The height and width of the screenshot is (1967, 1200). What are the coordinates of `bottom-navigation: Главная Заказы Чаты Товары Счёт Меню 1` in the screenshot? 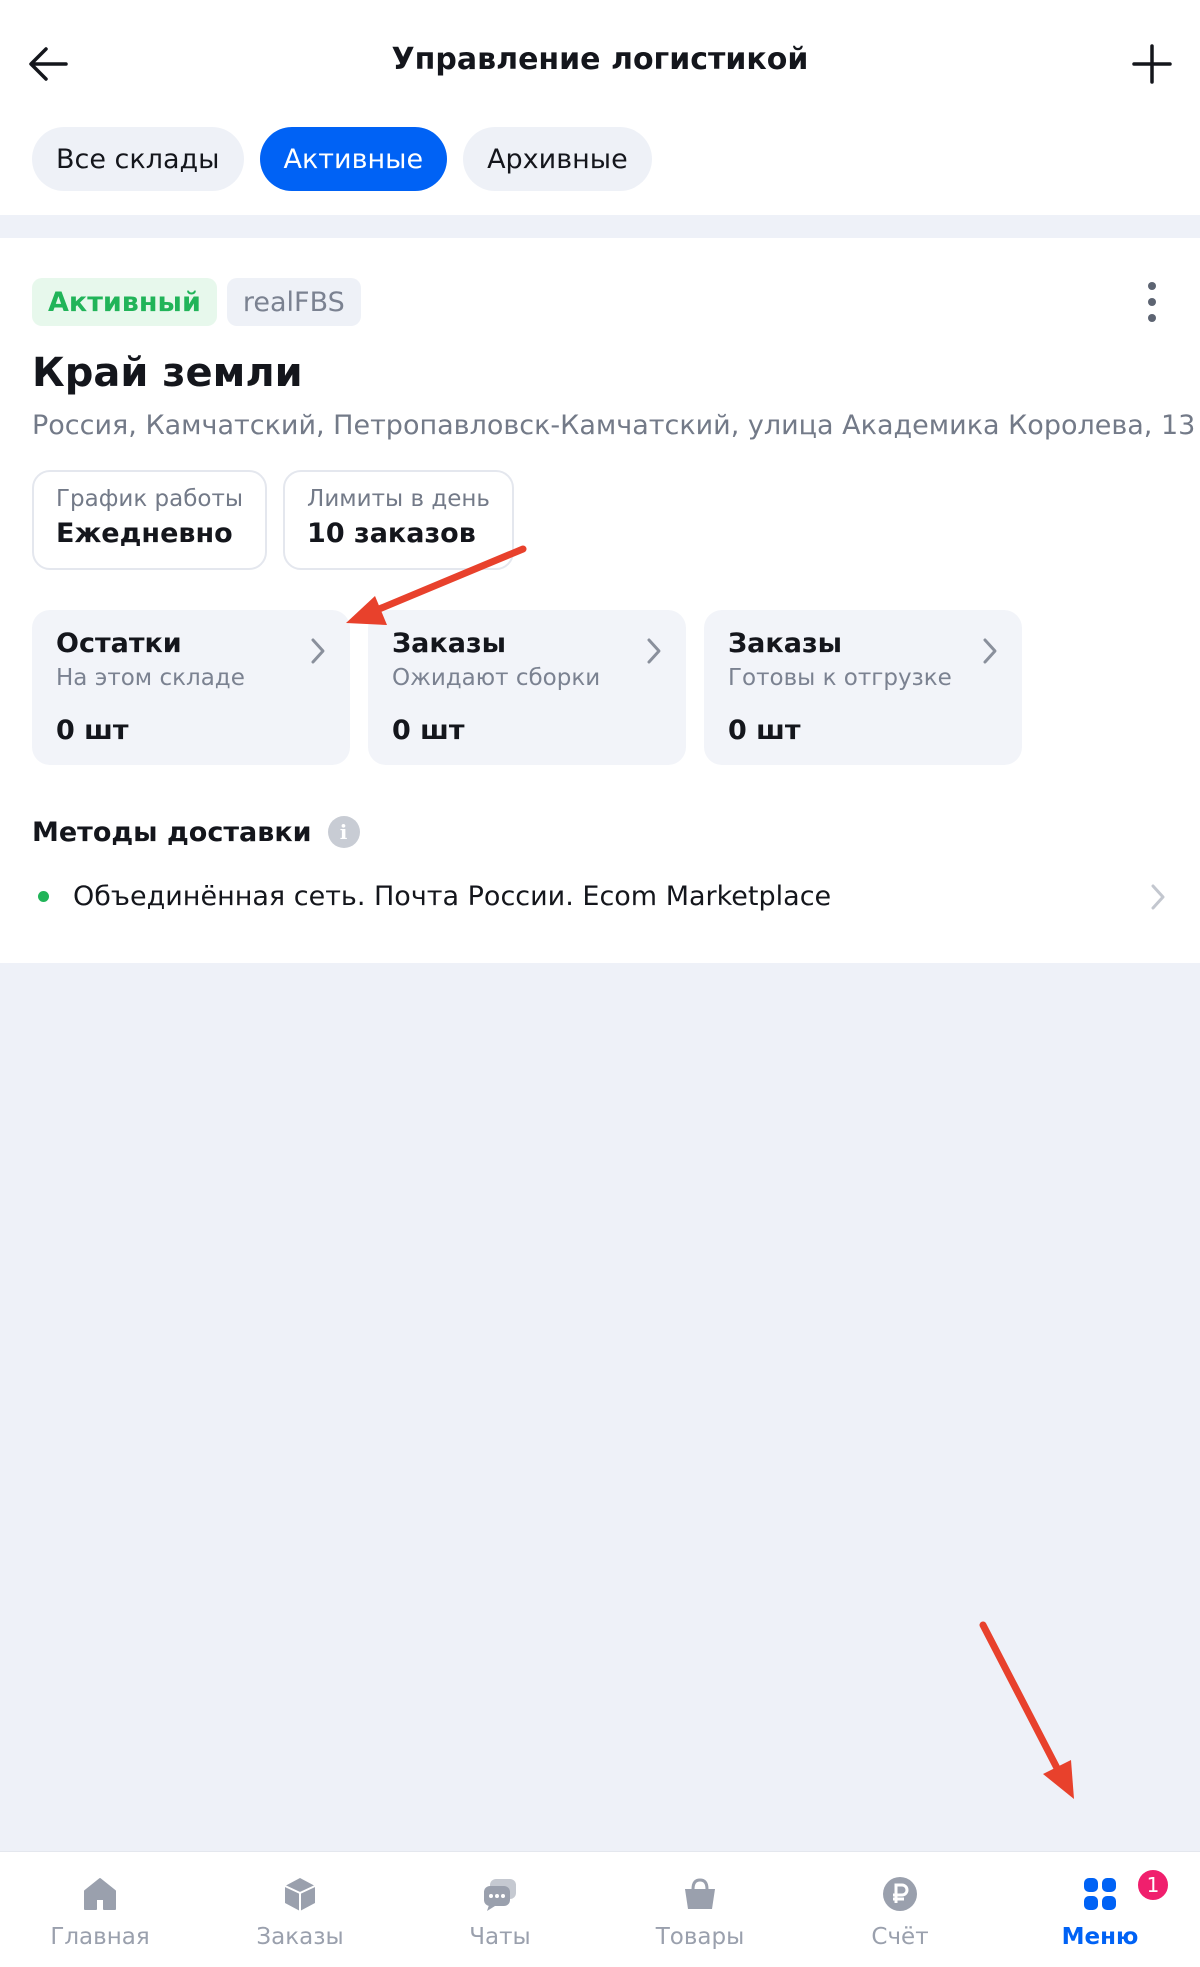 It's located at (600, 1909).